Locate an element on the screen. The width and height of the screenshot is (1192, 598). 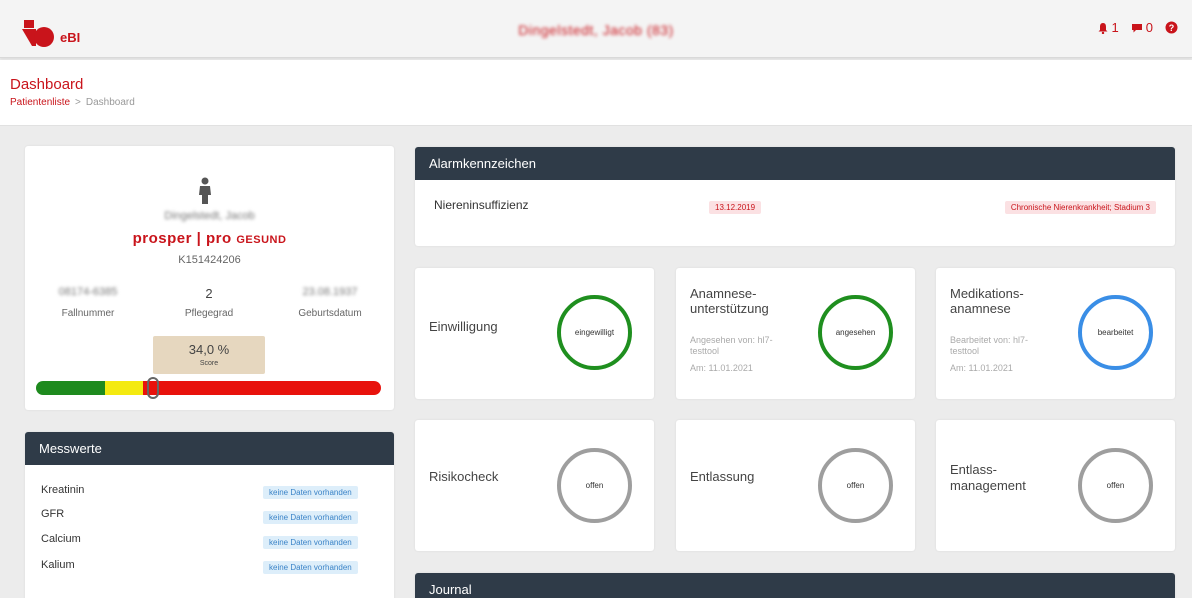
notifications-button: 1 is located at coordinates (1108, 27).